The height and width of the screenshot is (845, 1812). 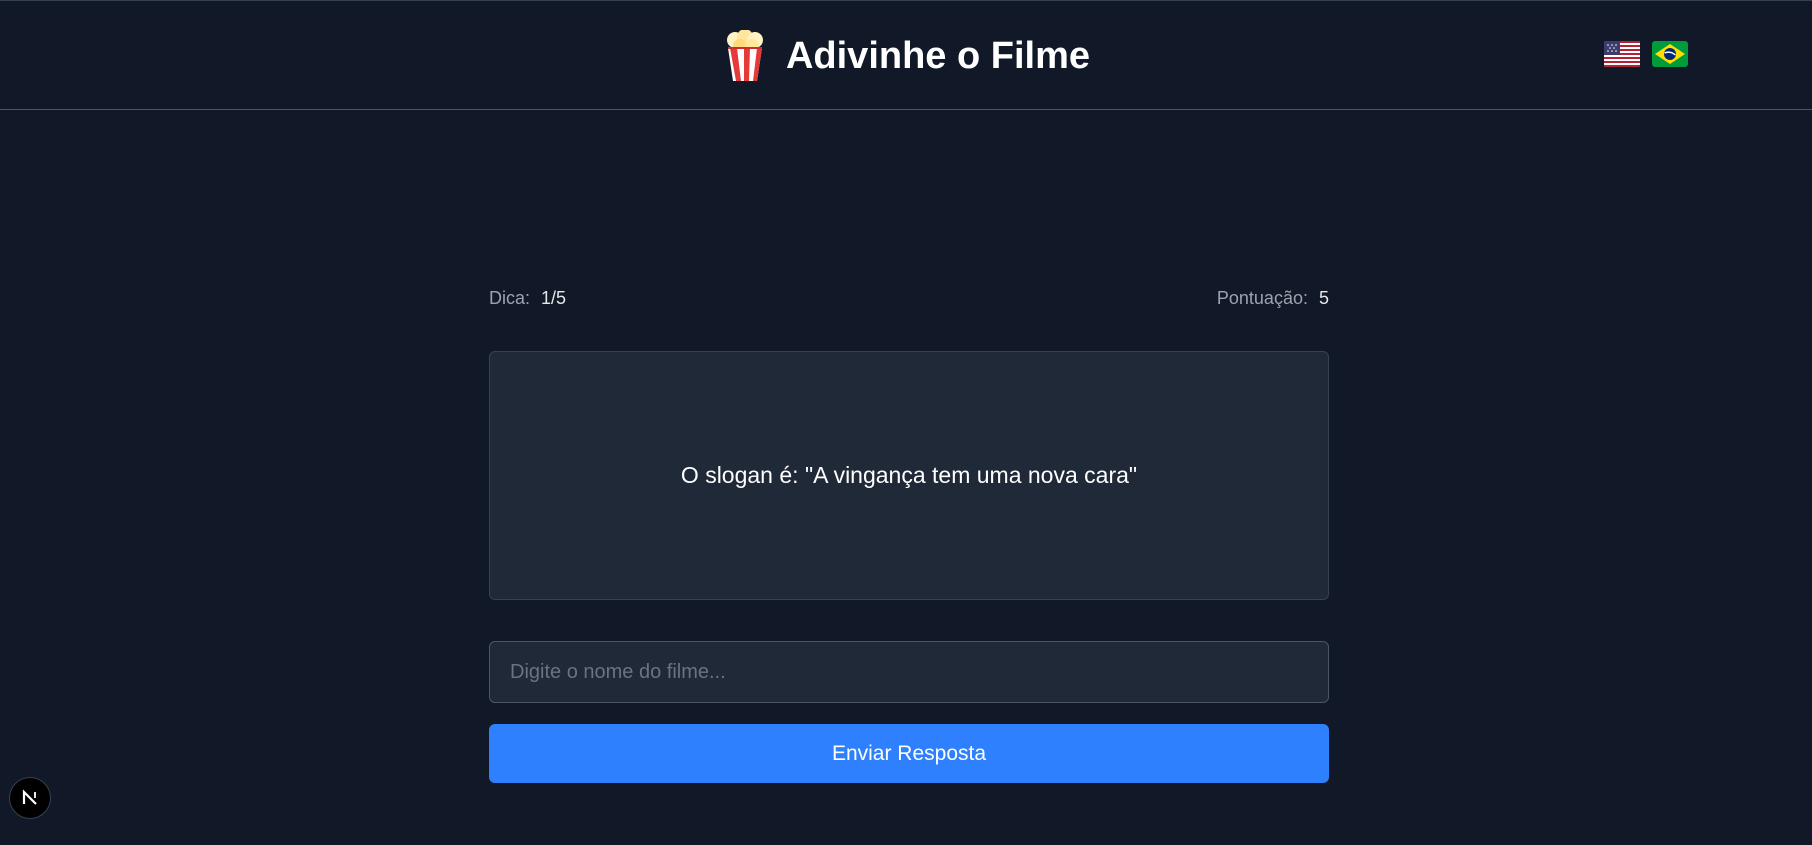 I want to click on score-value: 5, so click(x=1323, y=298).